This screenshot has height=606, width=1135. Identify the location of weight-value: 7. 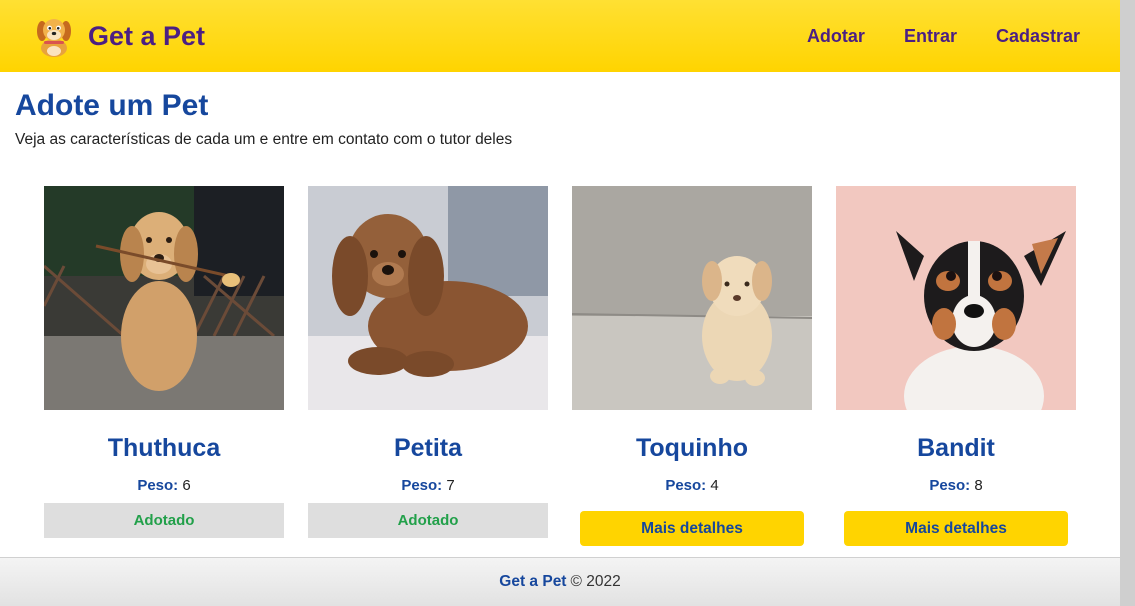
(450, 485).